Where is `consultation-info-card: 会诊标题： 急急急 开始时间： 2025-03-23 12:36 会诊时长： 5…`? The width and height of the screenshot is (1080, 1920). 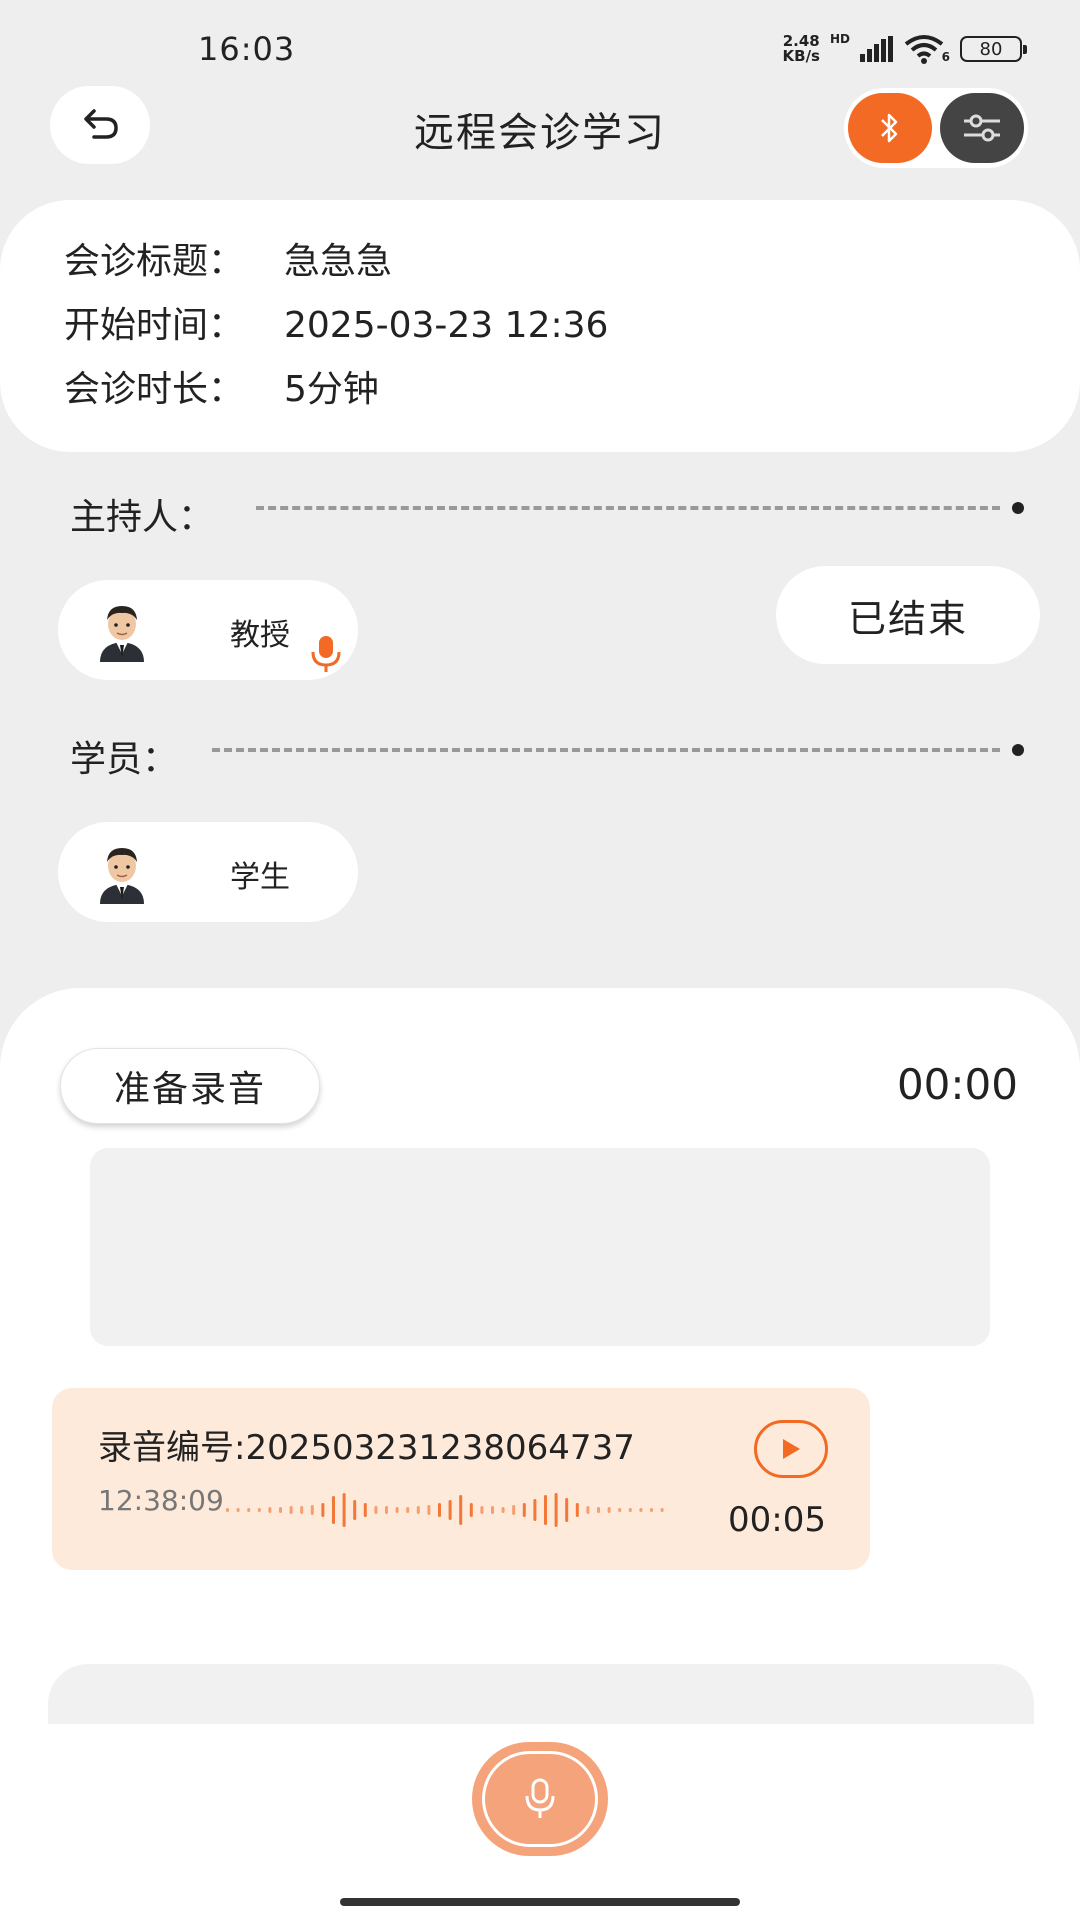
consultation-info-card: 会诊标题： 急急急 开始时间： 2025-03-23 12:36 会诊时长： 5… is located at coordinates (540, 326).